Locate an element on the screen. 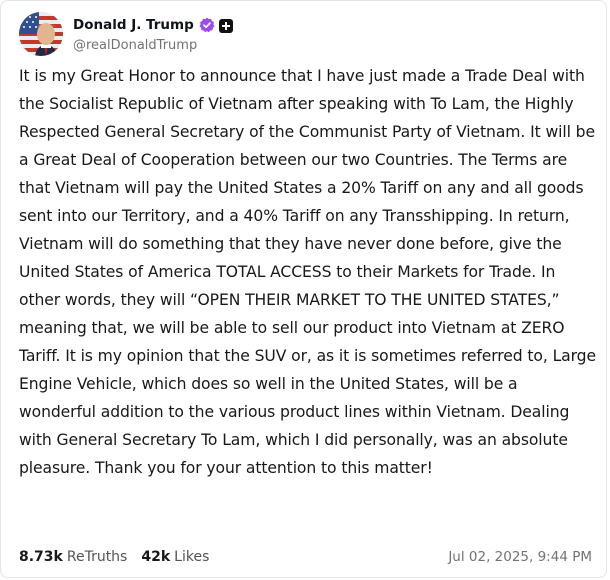  retruths-count: 8.73k is located at coordinates (41, 557).